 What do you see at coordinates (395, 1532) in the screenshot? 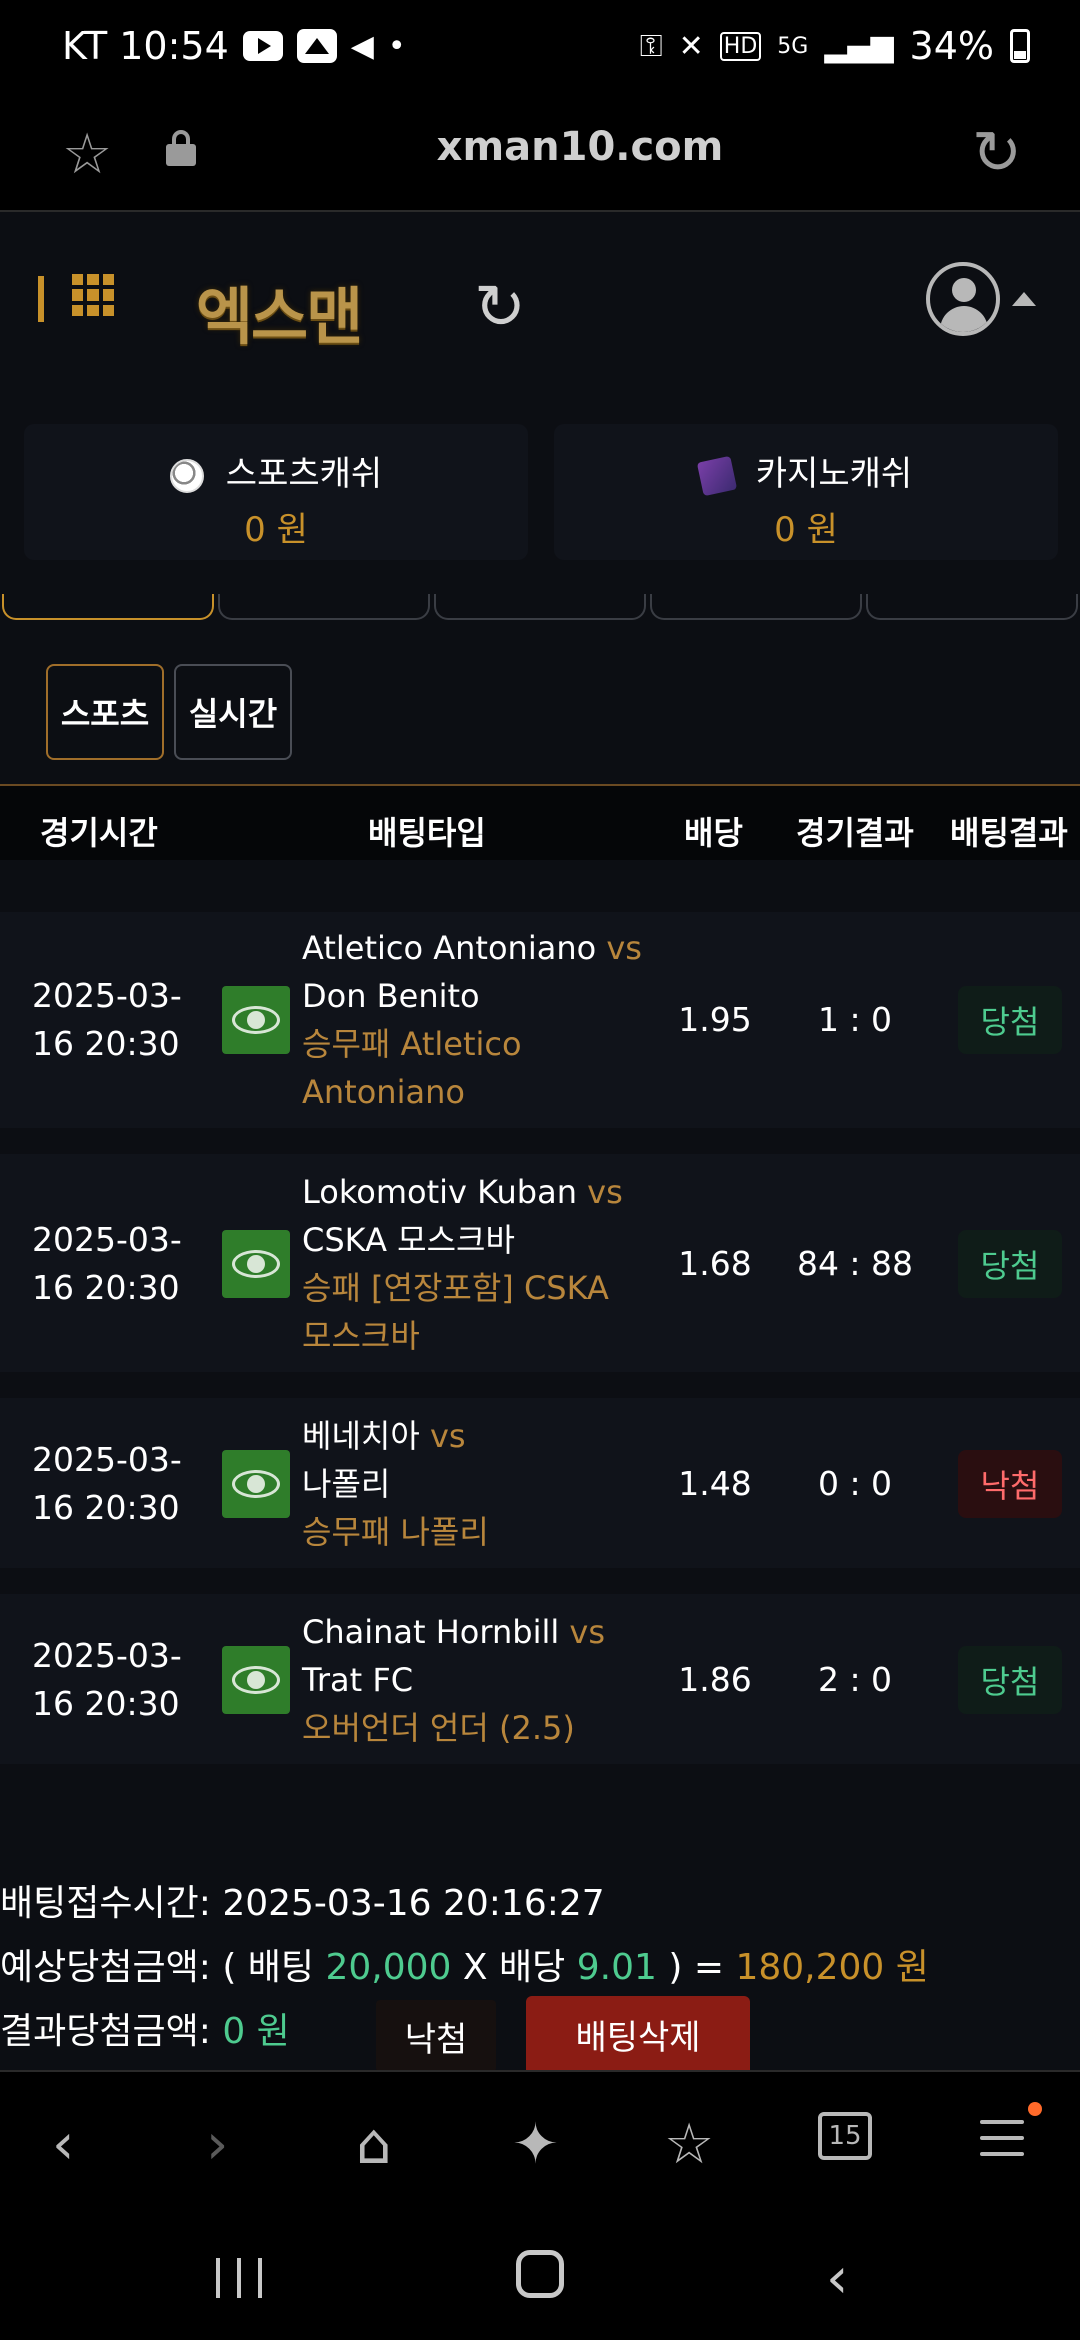
I see `bet-pick: 승무패 나폴리` at bounding box center [395, 1532].